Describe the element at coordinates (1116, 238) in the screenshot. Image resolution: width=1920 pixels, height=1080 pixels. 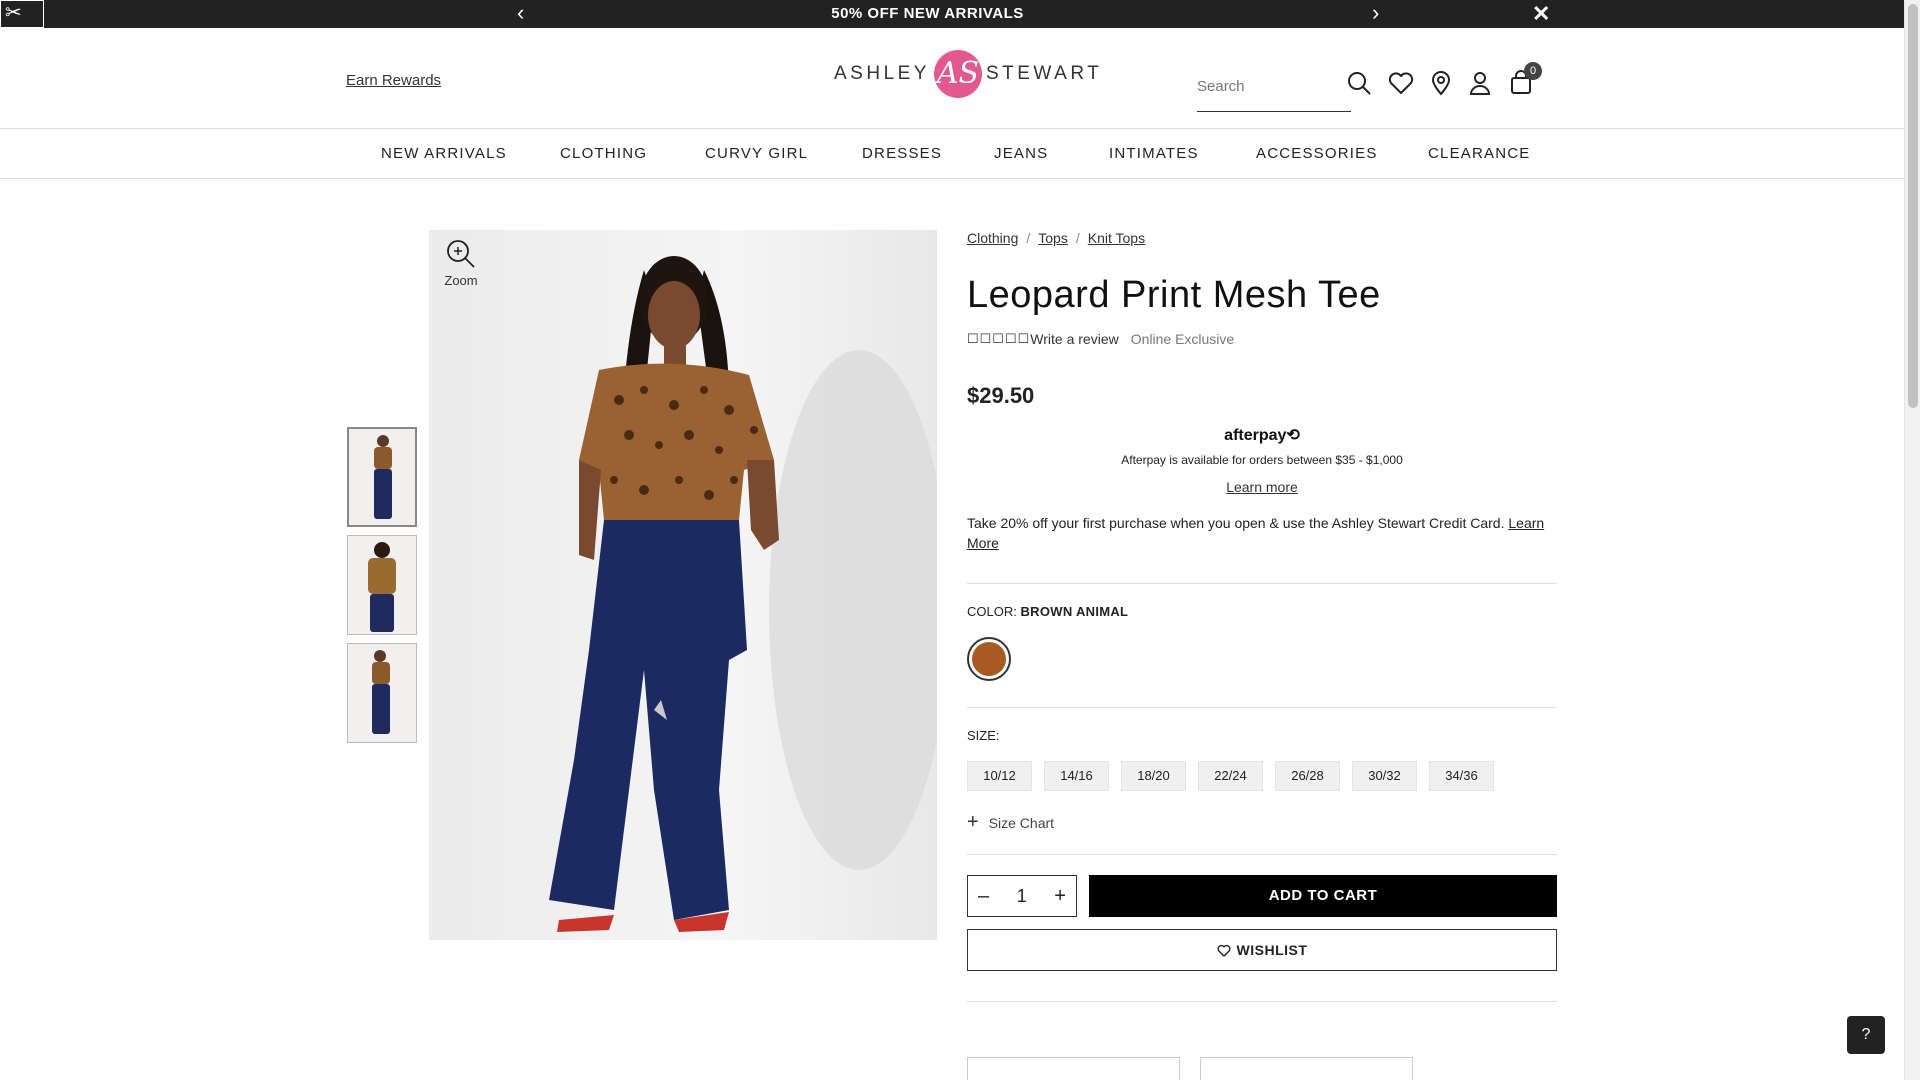
I see `breadcrumb-knit-tops: Knit Tops` at that location.